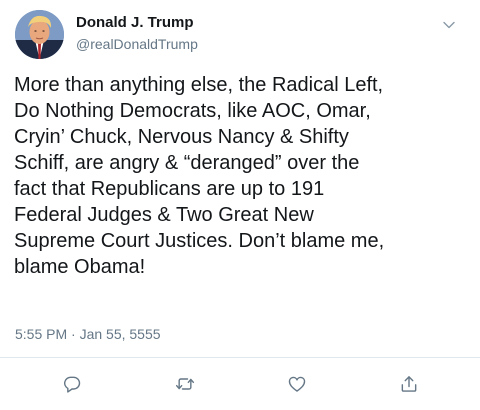 This screenshot has width=480, height=410. I want to click on like-icon, so click(297, 384).